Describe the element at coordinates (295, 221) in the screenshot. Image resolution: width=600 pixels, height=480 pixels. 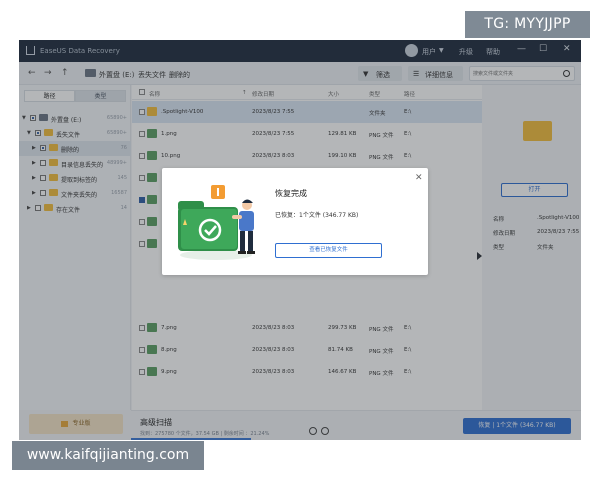
I see `recovery-complete-dialog: ✕ 恢复完成 已恢复：1个文件 (346.77 KB) 查看已恢复文件` at that location.